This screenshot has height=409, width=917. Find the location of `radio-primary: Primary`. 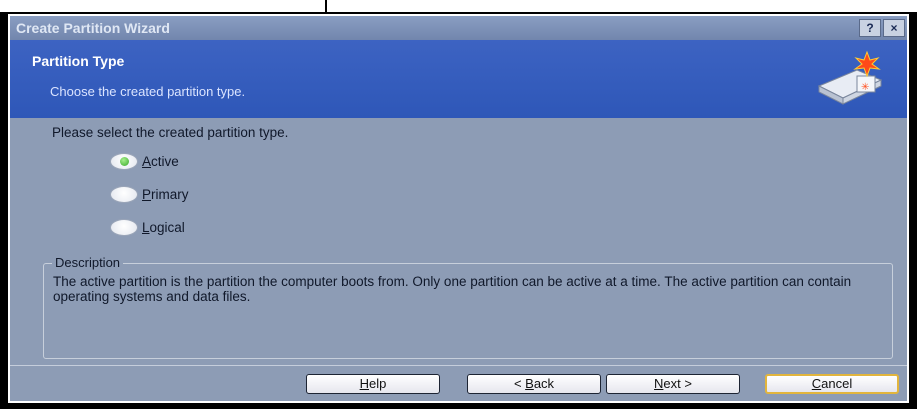

radio-primary: Primary is located at coordinates (149, 194).